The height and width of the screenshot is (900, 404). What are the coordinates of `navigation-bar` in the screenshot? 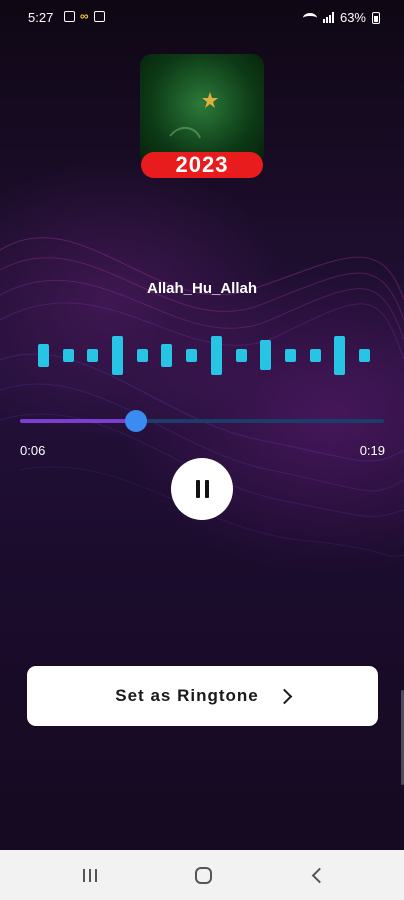 It's located at (202, 875).